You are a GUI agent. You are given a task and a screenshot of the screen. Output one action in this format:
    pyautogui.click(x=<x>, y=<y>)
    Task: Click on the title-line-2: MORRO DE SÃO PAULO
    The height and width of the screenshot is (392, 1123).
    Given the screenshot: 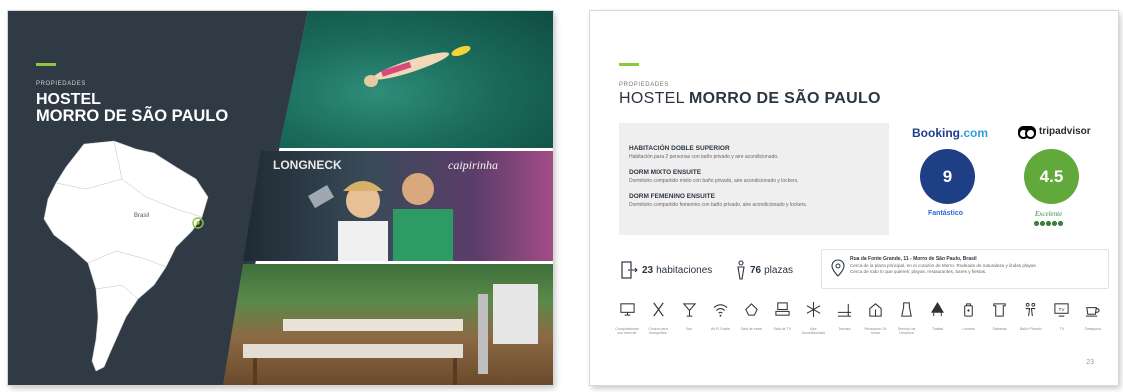 What is the action you would take?
    pyautogui.click(x=132, y=116)
    